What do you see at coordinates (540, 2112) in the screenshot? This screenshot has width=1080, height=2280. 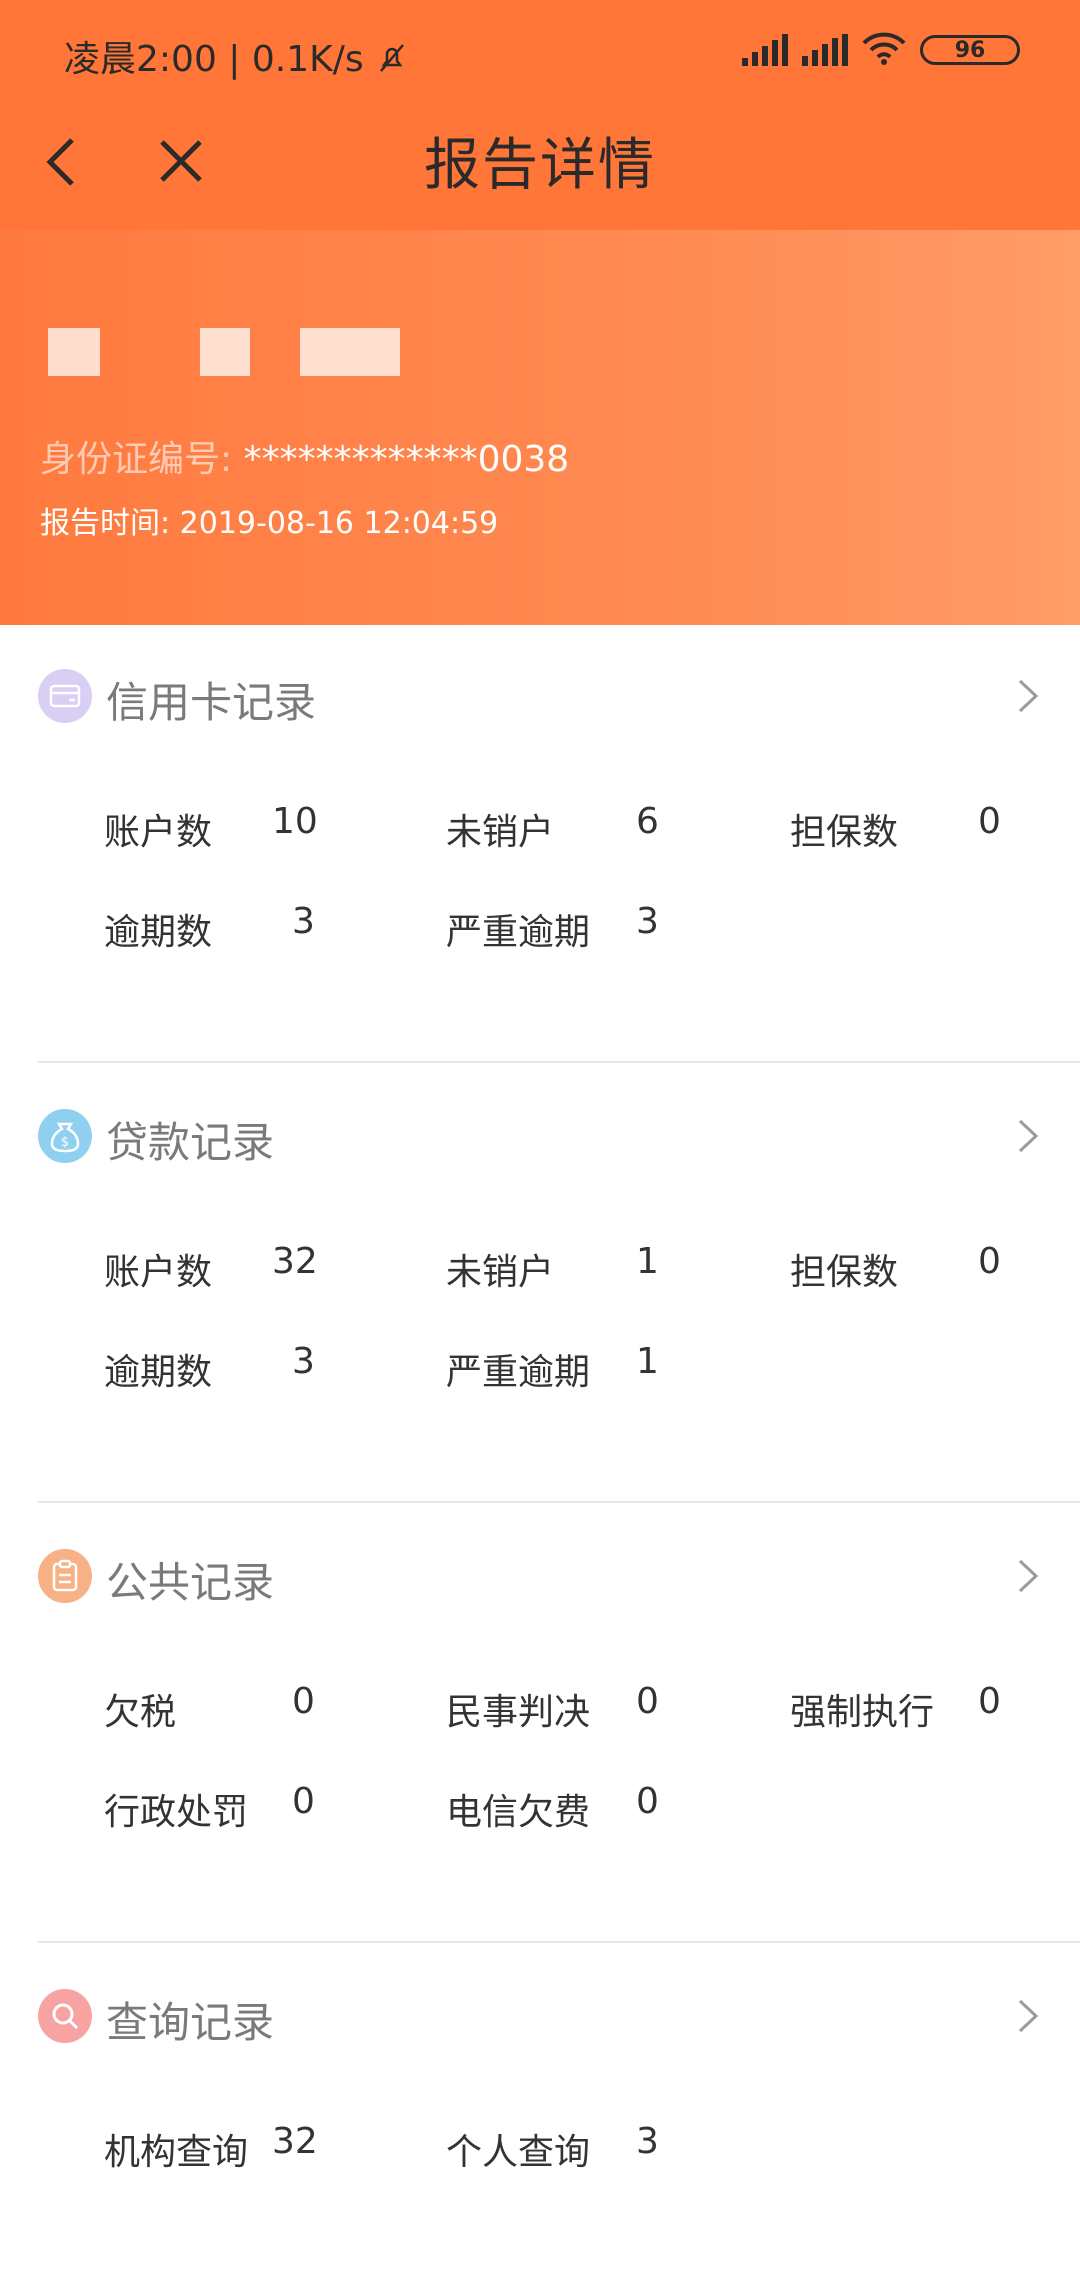 I see `query-record-section: 查询记录 机构查询 32 个人查询 3` at bounding box center [540, 2112].